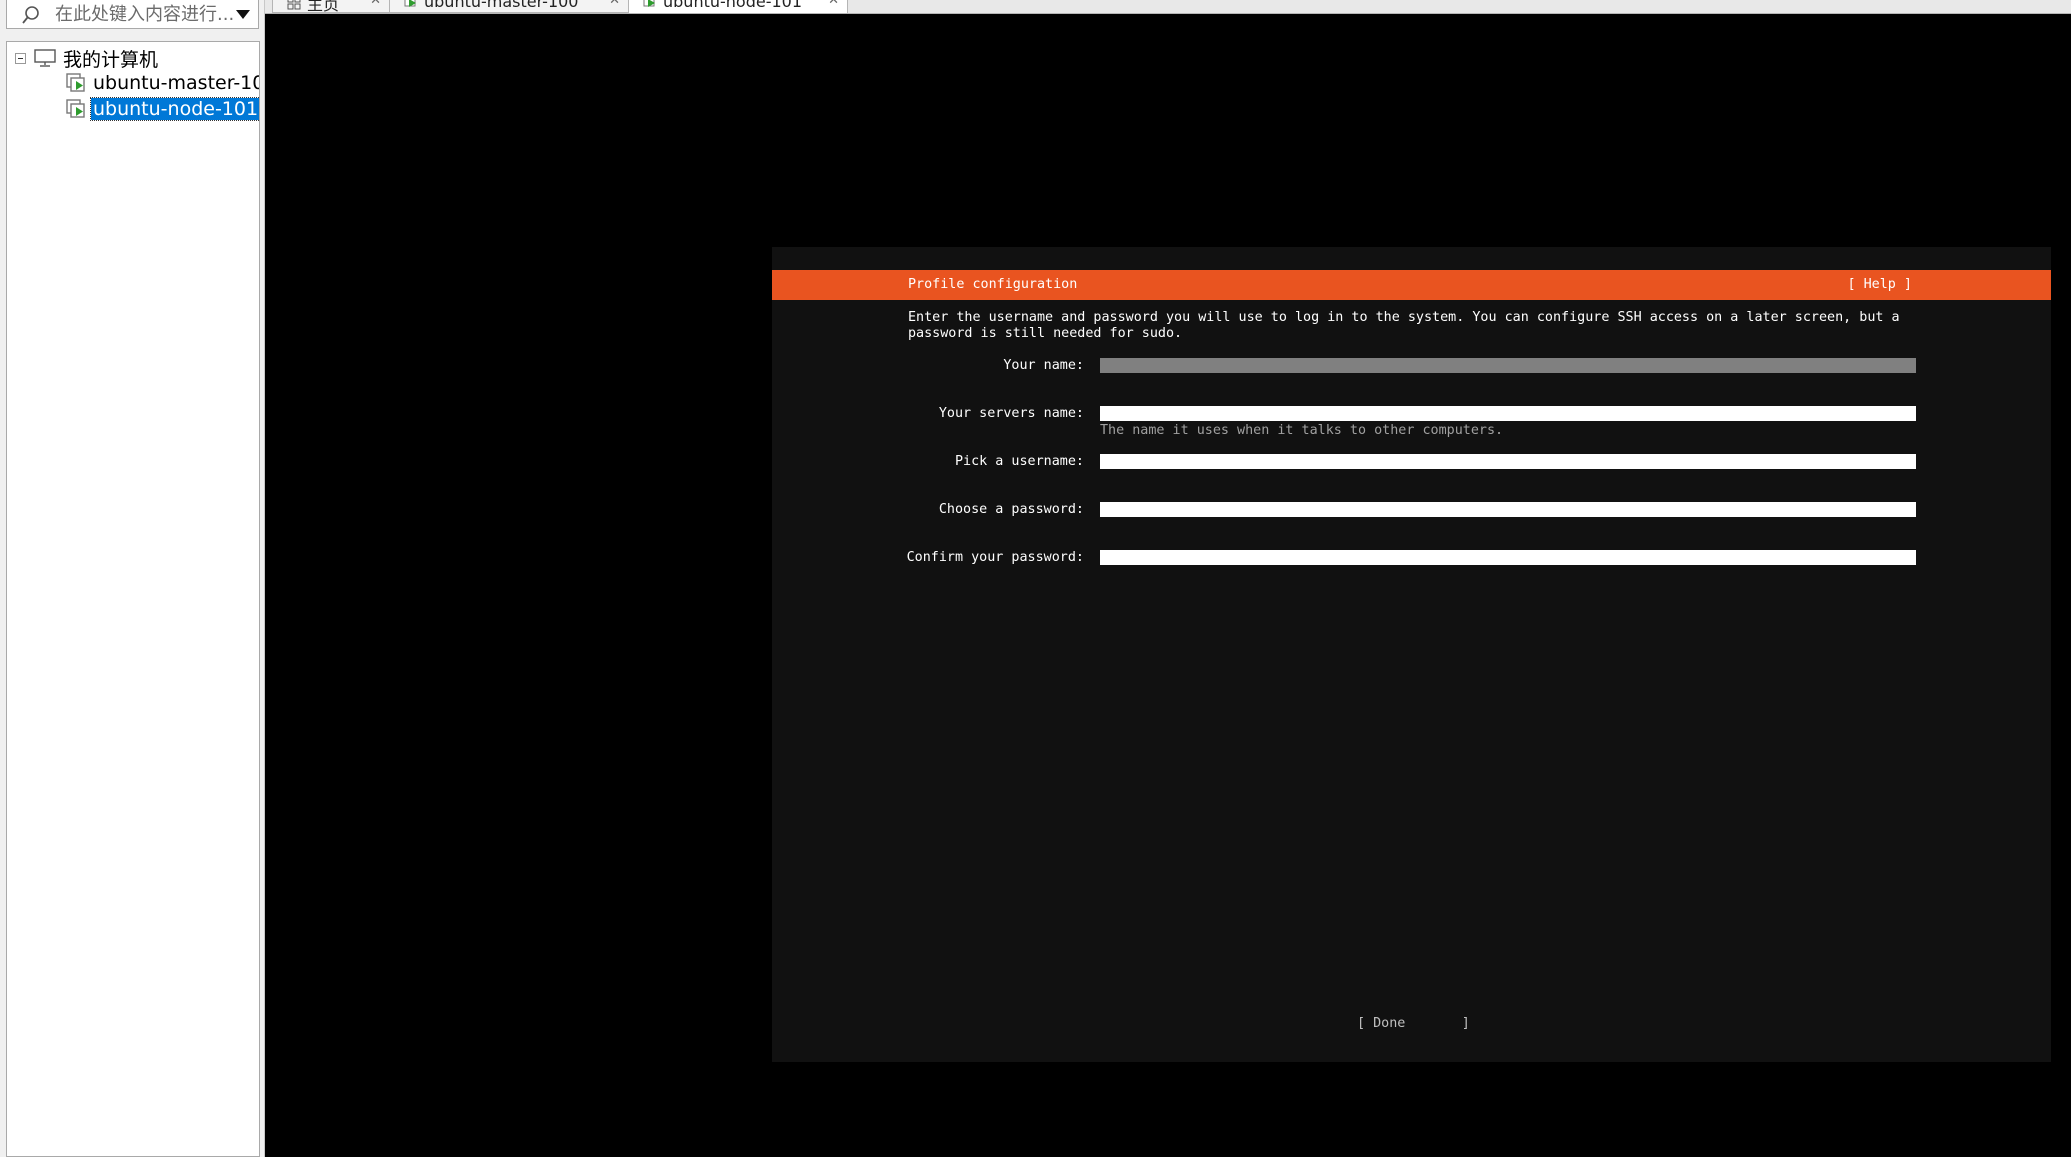 Image resolution: width=2071 pixels, height=1157 pixels. I want to click on search-icon, so click(30, 15).